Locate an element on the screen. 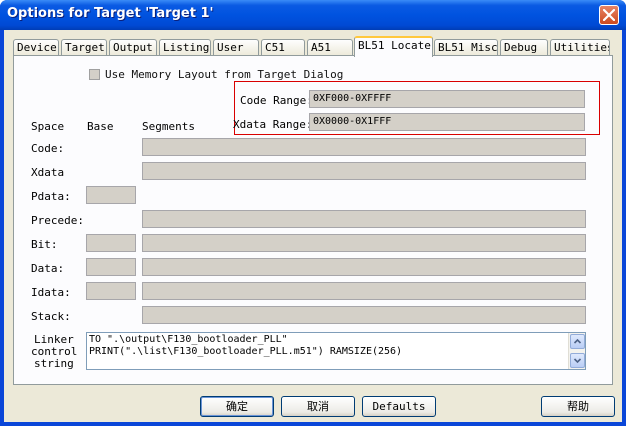 The height and width of the screenshot is (426, 626). xdata-range-field: 0X0000-0X1FFF is located at coordinates (447, 122).